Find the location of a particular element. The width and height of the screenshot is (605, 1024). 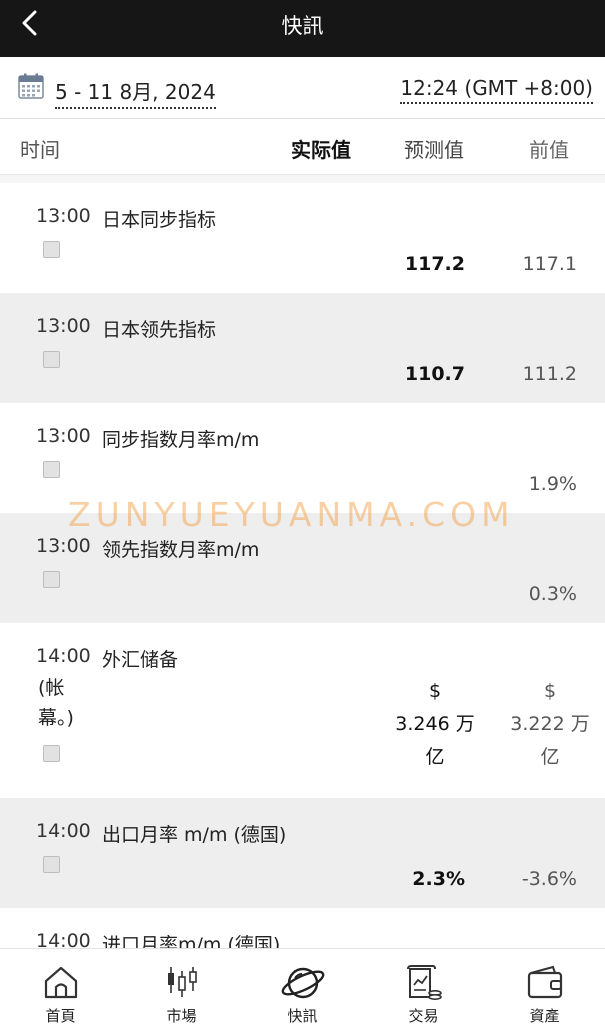

column-header-actual: 实际值 is located at coordinates (321, 150).